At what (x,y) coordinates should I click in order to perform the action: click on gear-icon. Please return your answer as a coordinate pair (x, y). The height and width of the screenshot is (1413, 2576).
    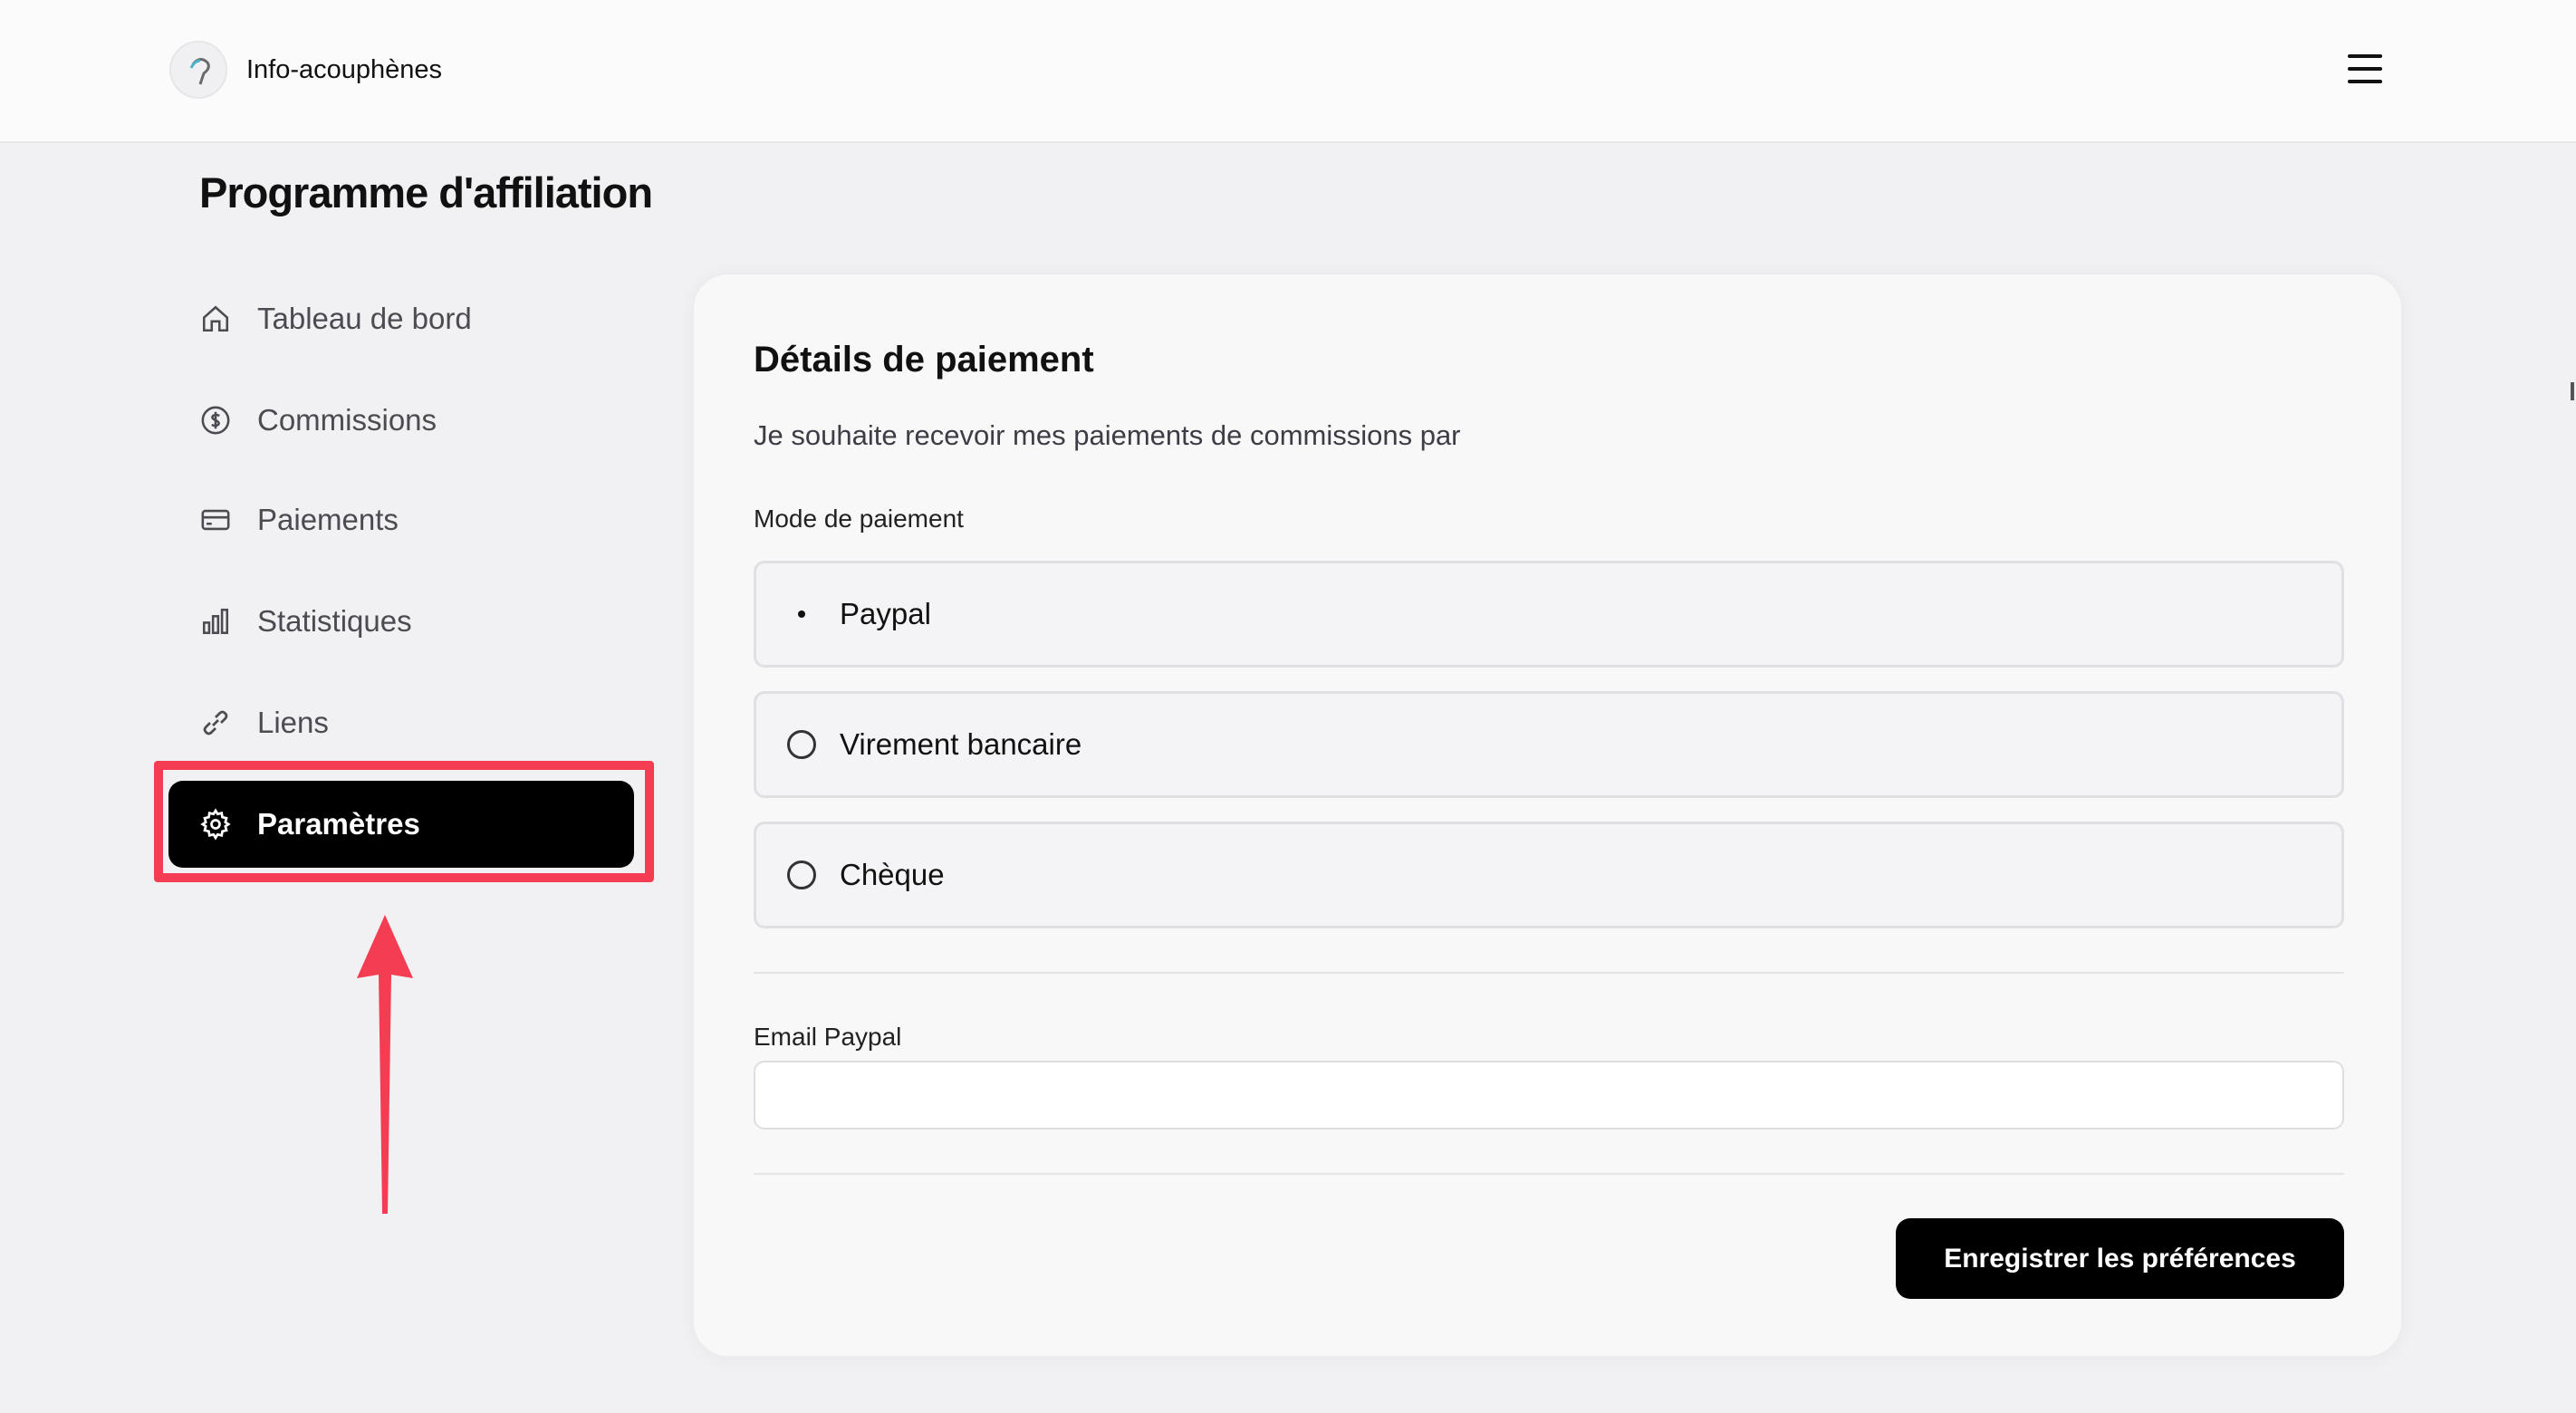
    Looking at the image, I should click on (215, 824).